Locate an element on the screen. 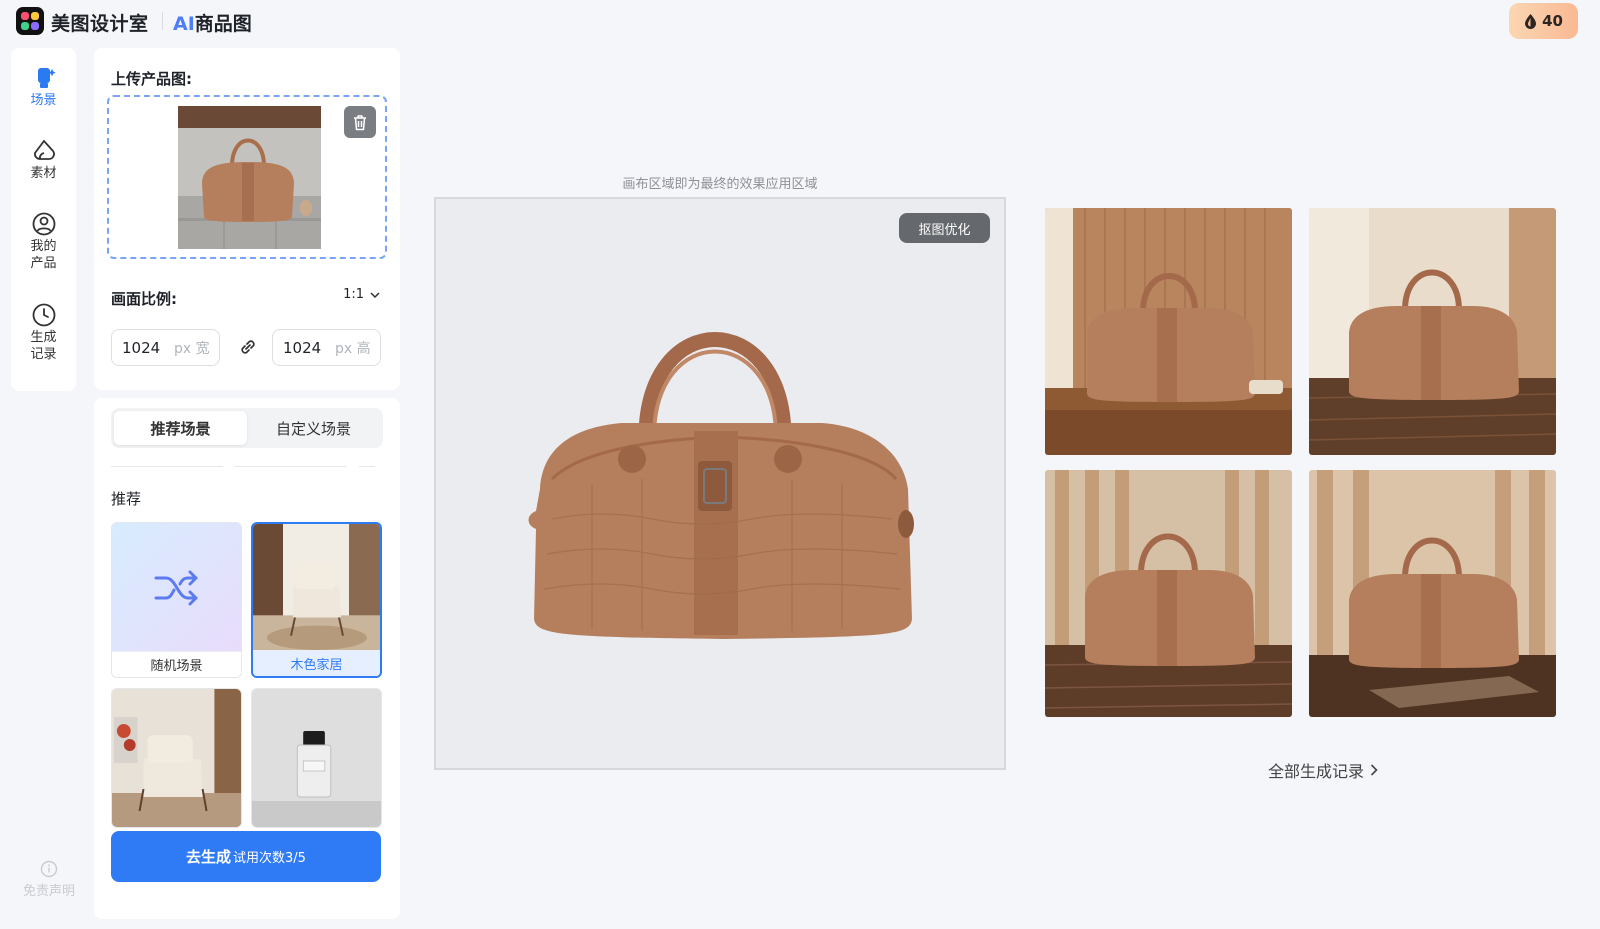 Image resolution: width=1600 pixels, height=929 pixels. app-header: 美图设计室 AI商品图 40 is located at coordinates (800, 21).